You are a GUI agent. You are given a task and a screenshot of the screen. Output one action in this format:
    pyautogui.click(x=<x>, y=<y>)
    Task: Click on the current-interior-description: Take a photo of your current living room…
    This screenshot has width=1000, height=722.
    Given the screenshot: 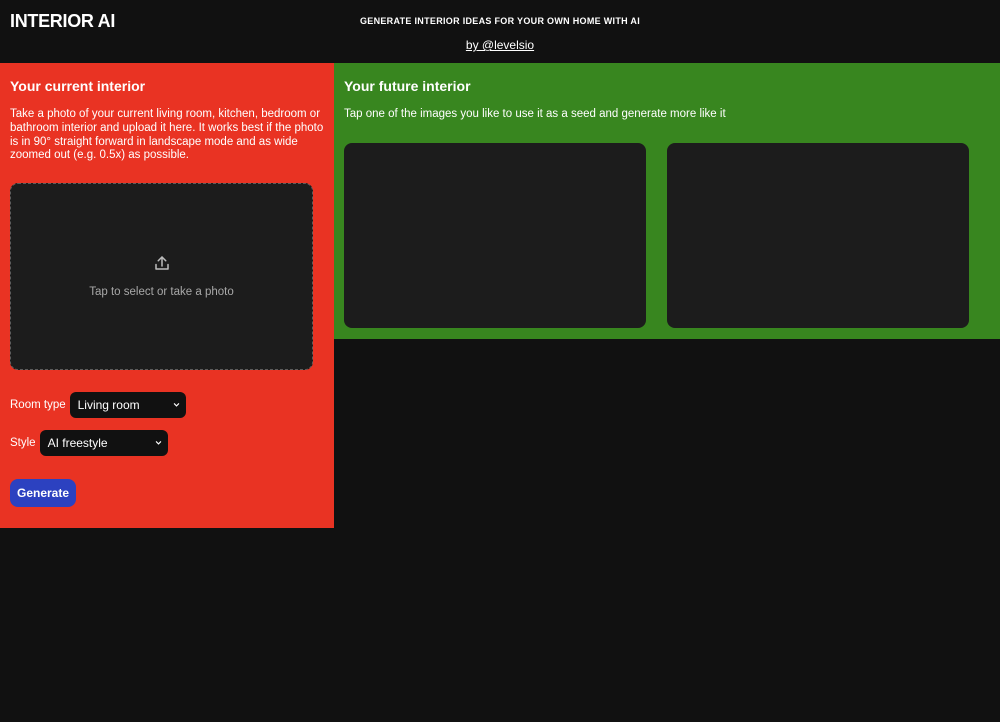 What is the action you would take?
    pyautogui.click(x=167, y=135)
    